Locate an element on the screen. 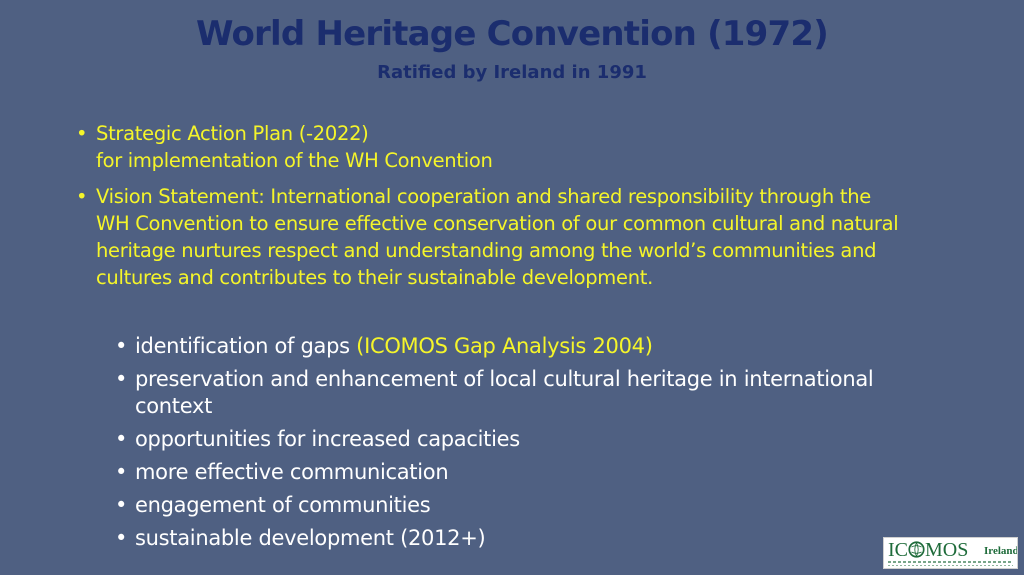  globe-icon is located at coordinates (916, 549).